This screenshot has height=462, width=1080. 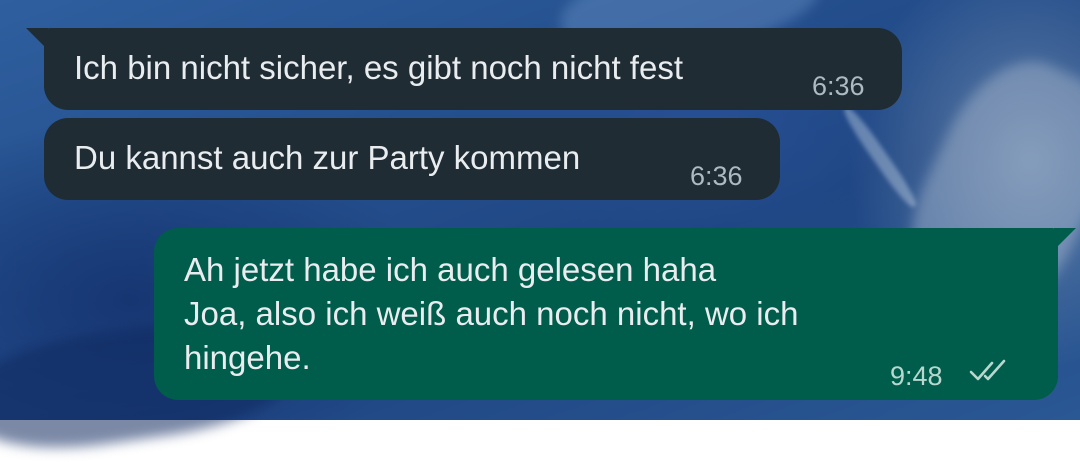 I want to click on incoming-message-bubble: Du kannst auch zur Party kommen 6:36, so click(x=412, y=159).